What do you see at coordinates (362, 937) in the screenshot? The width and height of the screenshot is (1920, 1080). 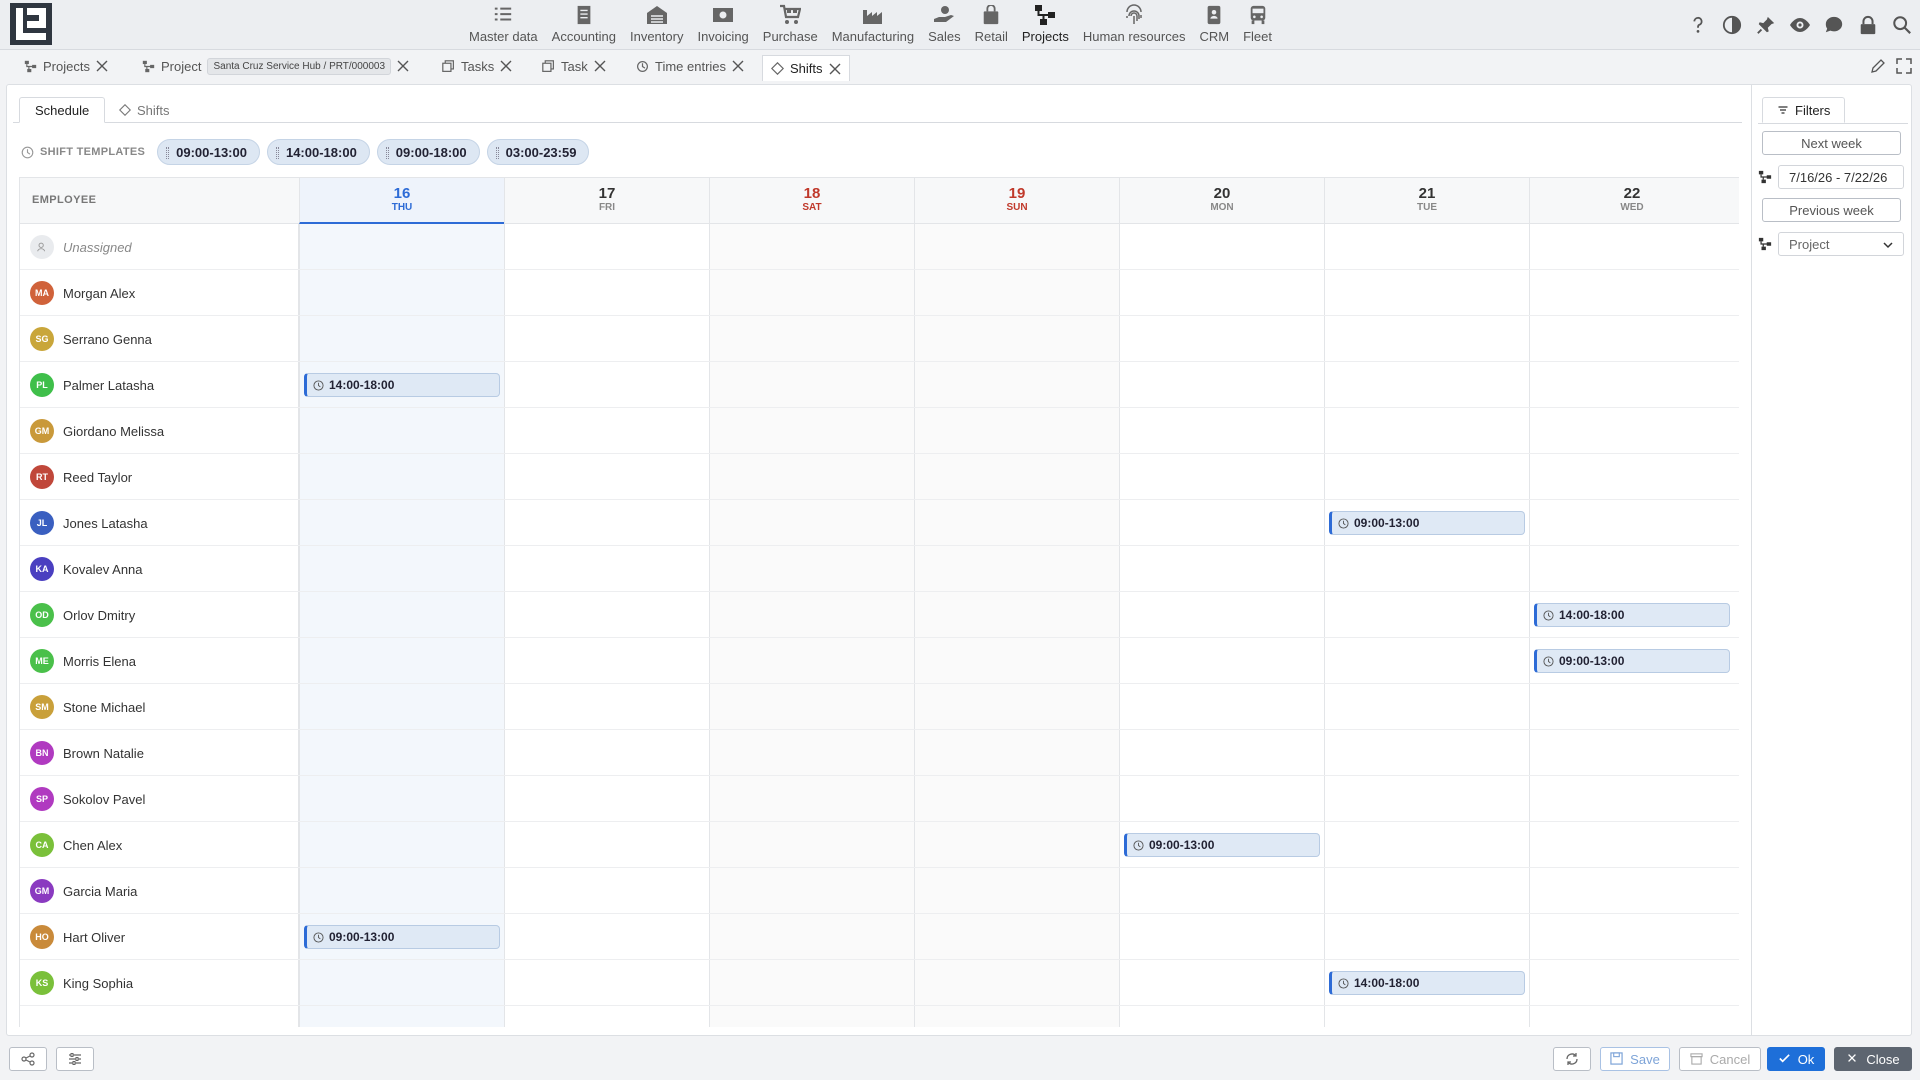 I see `shift-time: 09:00-13:00` at bounding box center [362, 937].